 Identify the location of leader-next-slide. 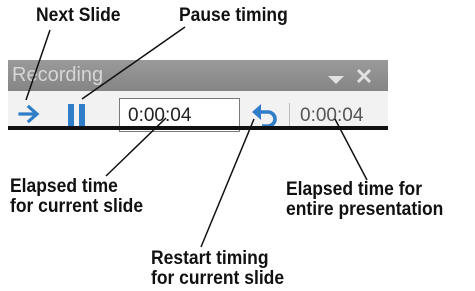
(38, 65).